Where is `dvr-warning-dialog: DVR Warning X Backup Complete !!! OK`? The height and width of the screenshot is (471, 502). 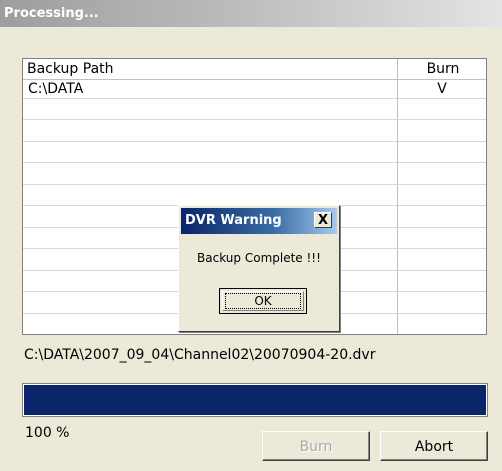
dvr-warning-dialog: DVR Warning X Backup Complete !!! OK is located at coordinates (259, 268).